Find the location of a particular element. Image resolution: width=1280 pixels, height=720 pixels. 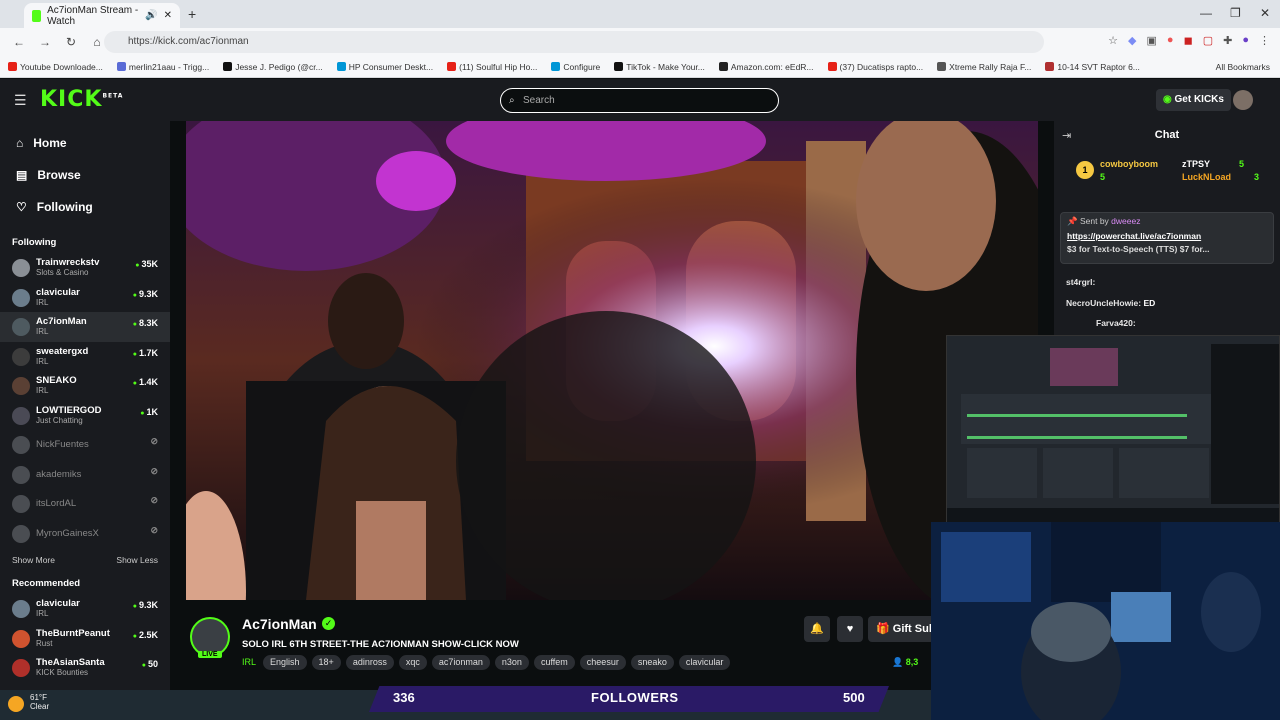

extension-icon: ◼ is located at coordinates (1188, 40).